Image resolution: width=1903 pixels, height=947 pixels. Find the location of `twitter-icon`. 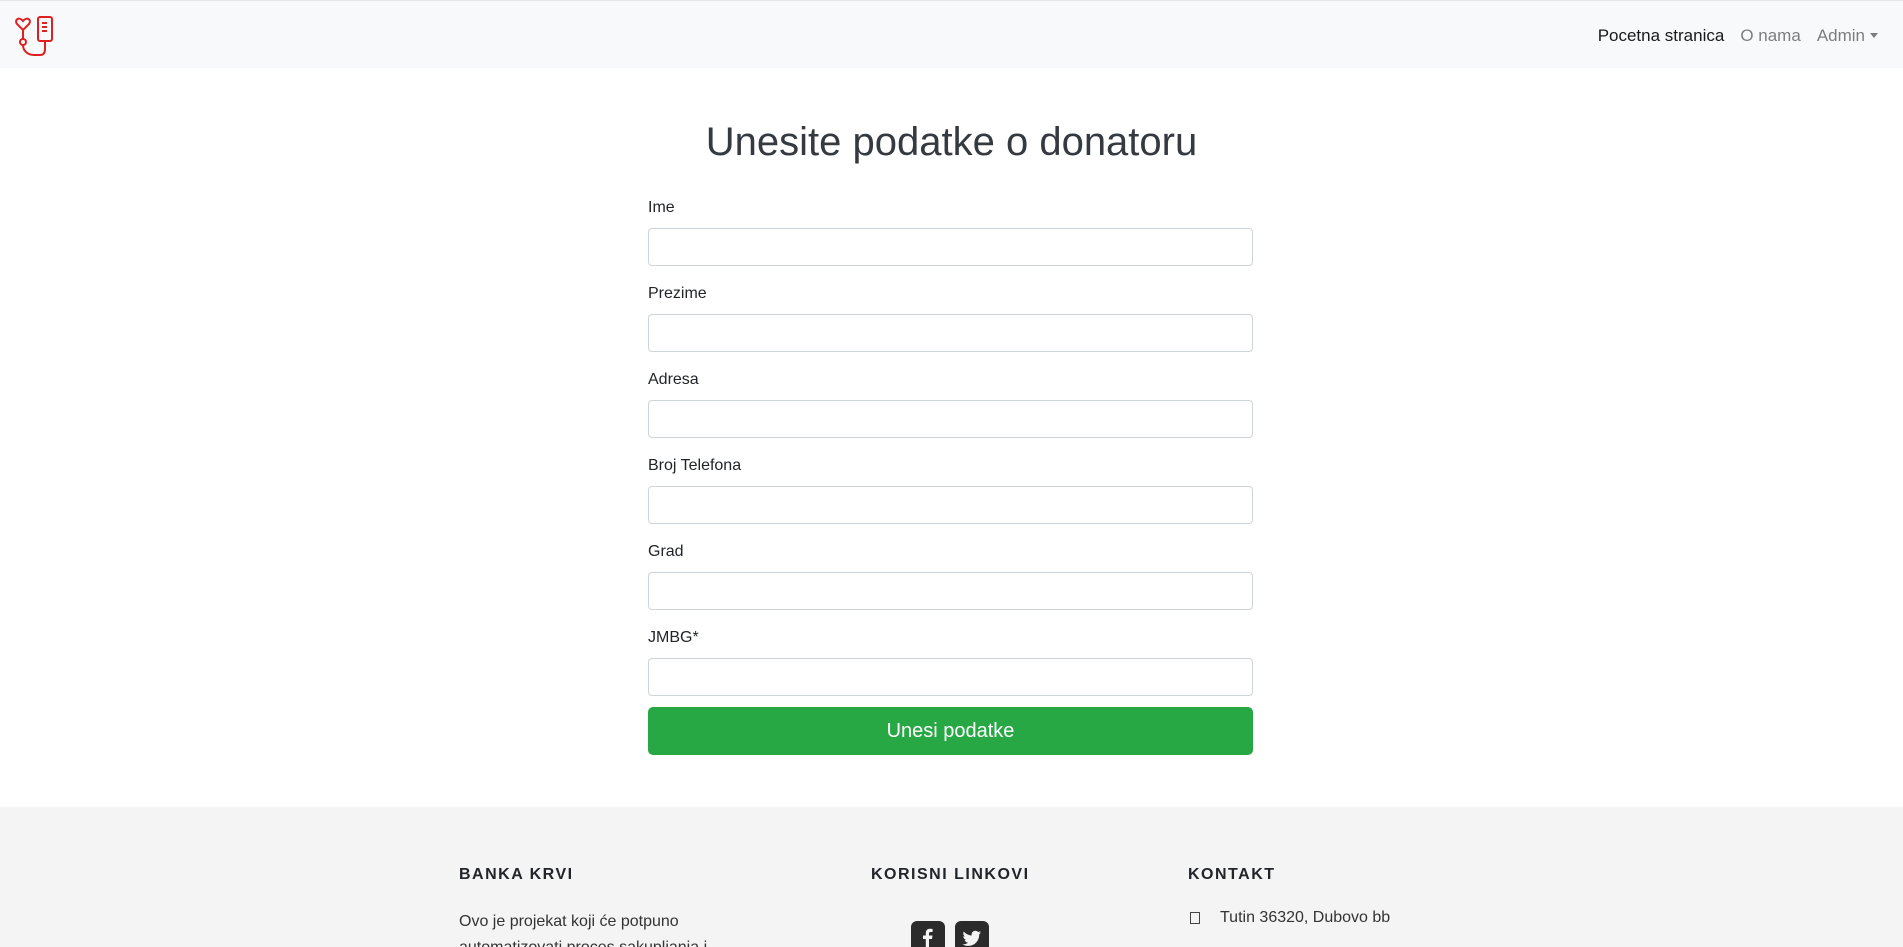

twitter-icon is located at coordinates (972, 934).